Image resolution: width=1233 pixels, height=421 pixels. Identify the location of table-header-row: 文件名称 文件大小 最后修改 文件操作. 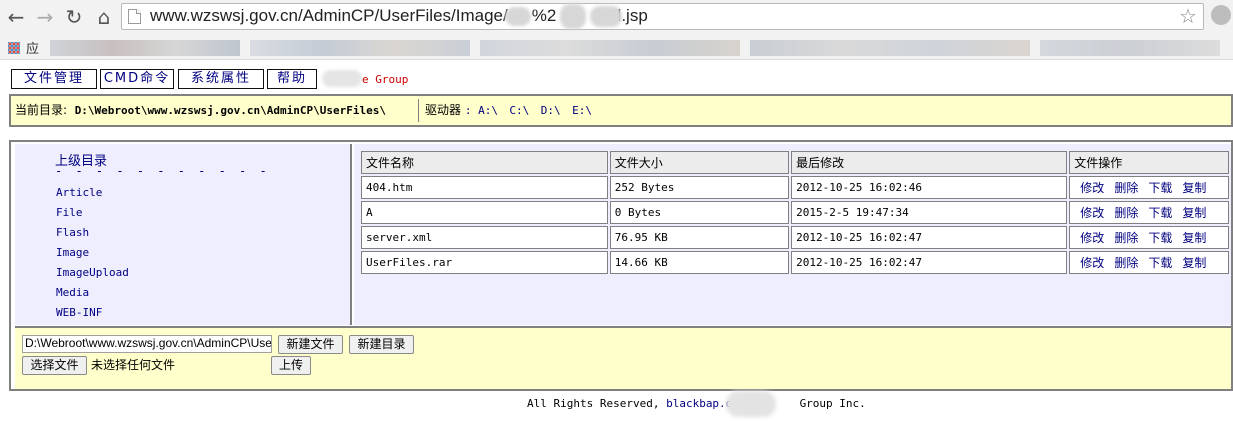
(795, 162).